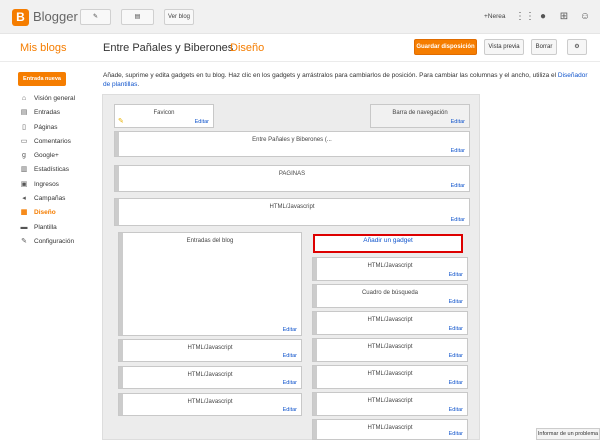 The height and width of the screenshot is (440, 600). What do you see at coordinates (179, 17) in the screenshot?
I see `view-blog-button: Ver blog` at bounding box center [179, 17].